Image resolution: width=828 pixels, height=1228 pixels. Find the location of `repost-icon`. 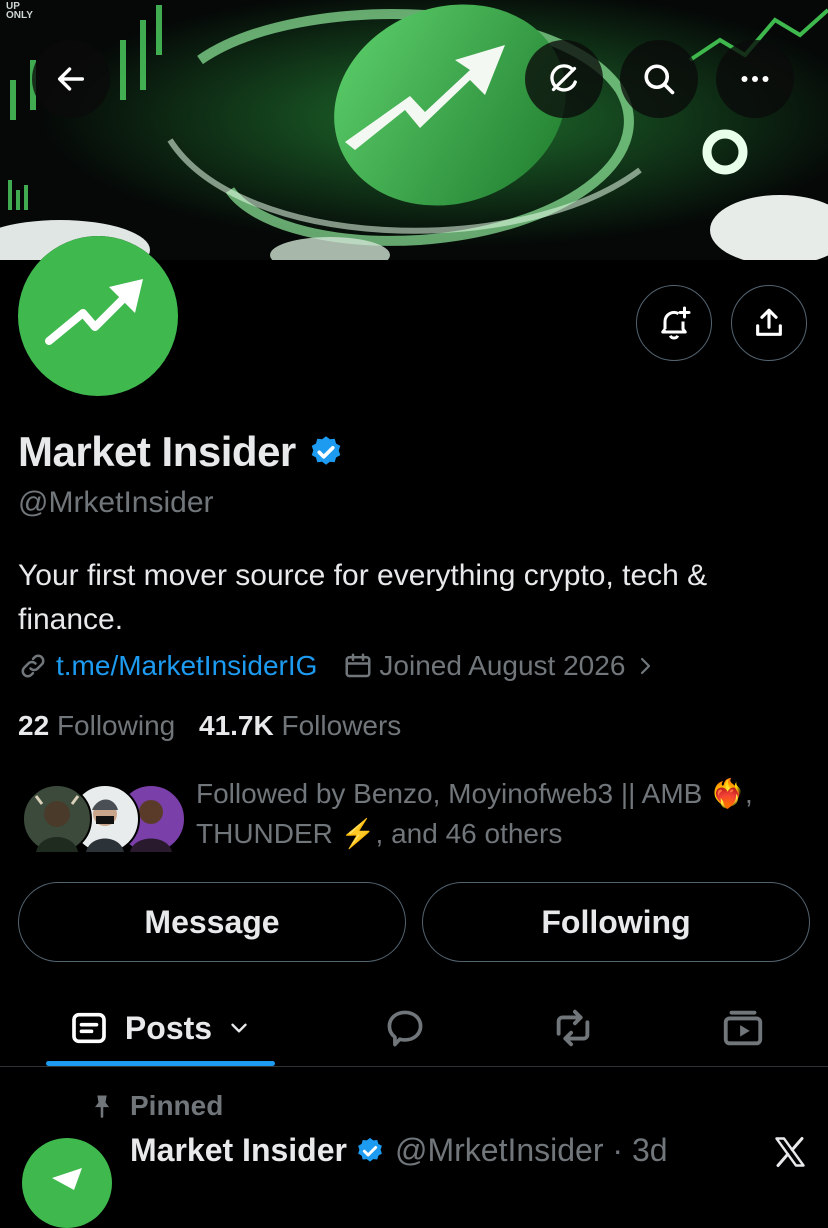

repost-icon is located at coordinates (573, 1028).